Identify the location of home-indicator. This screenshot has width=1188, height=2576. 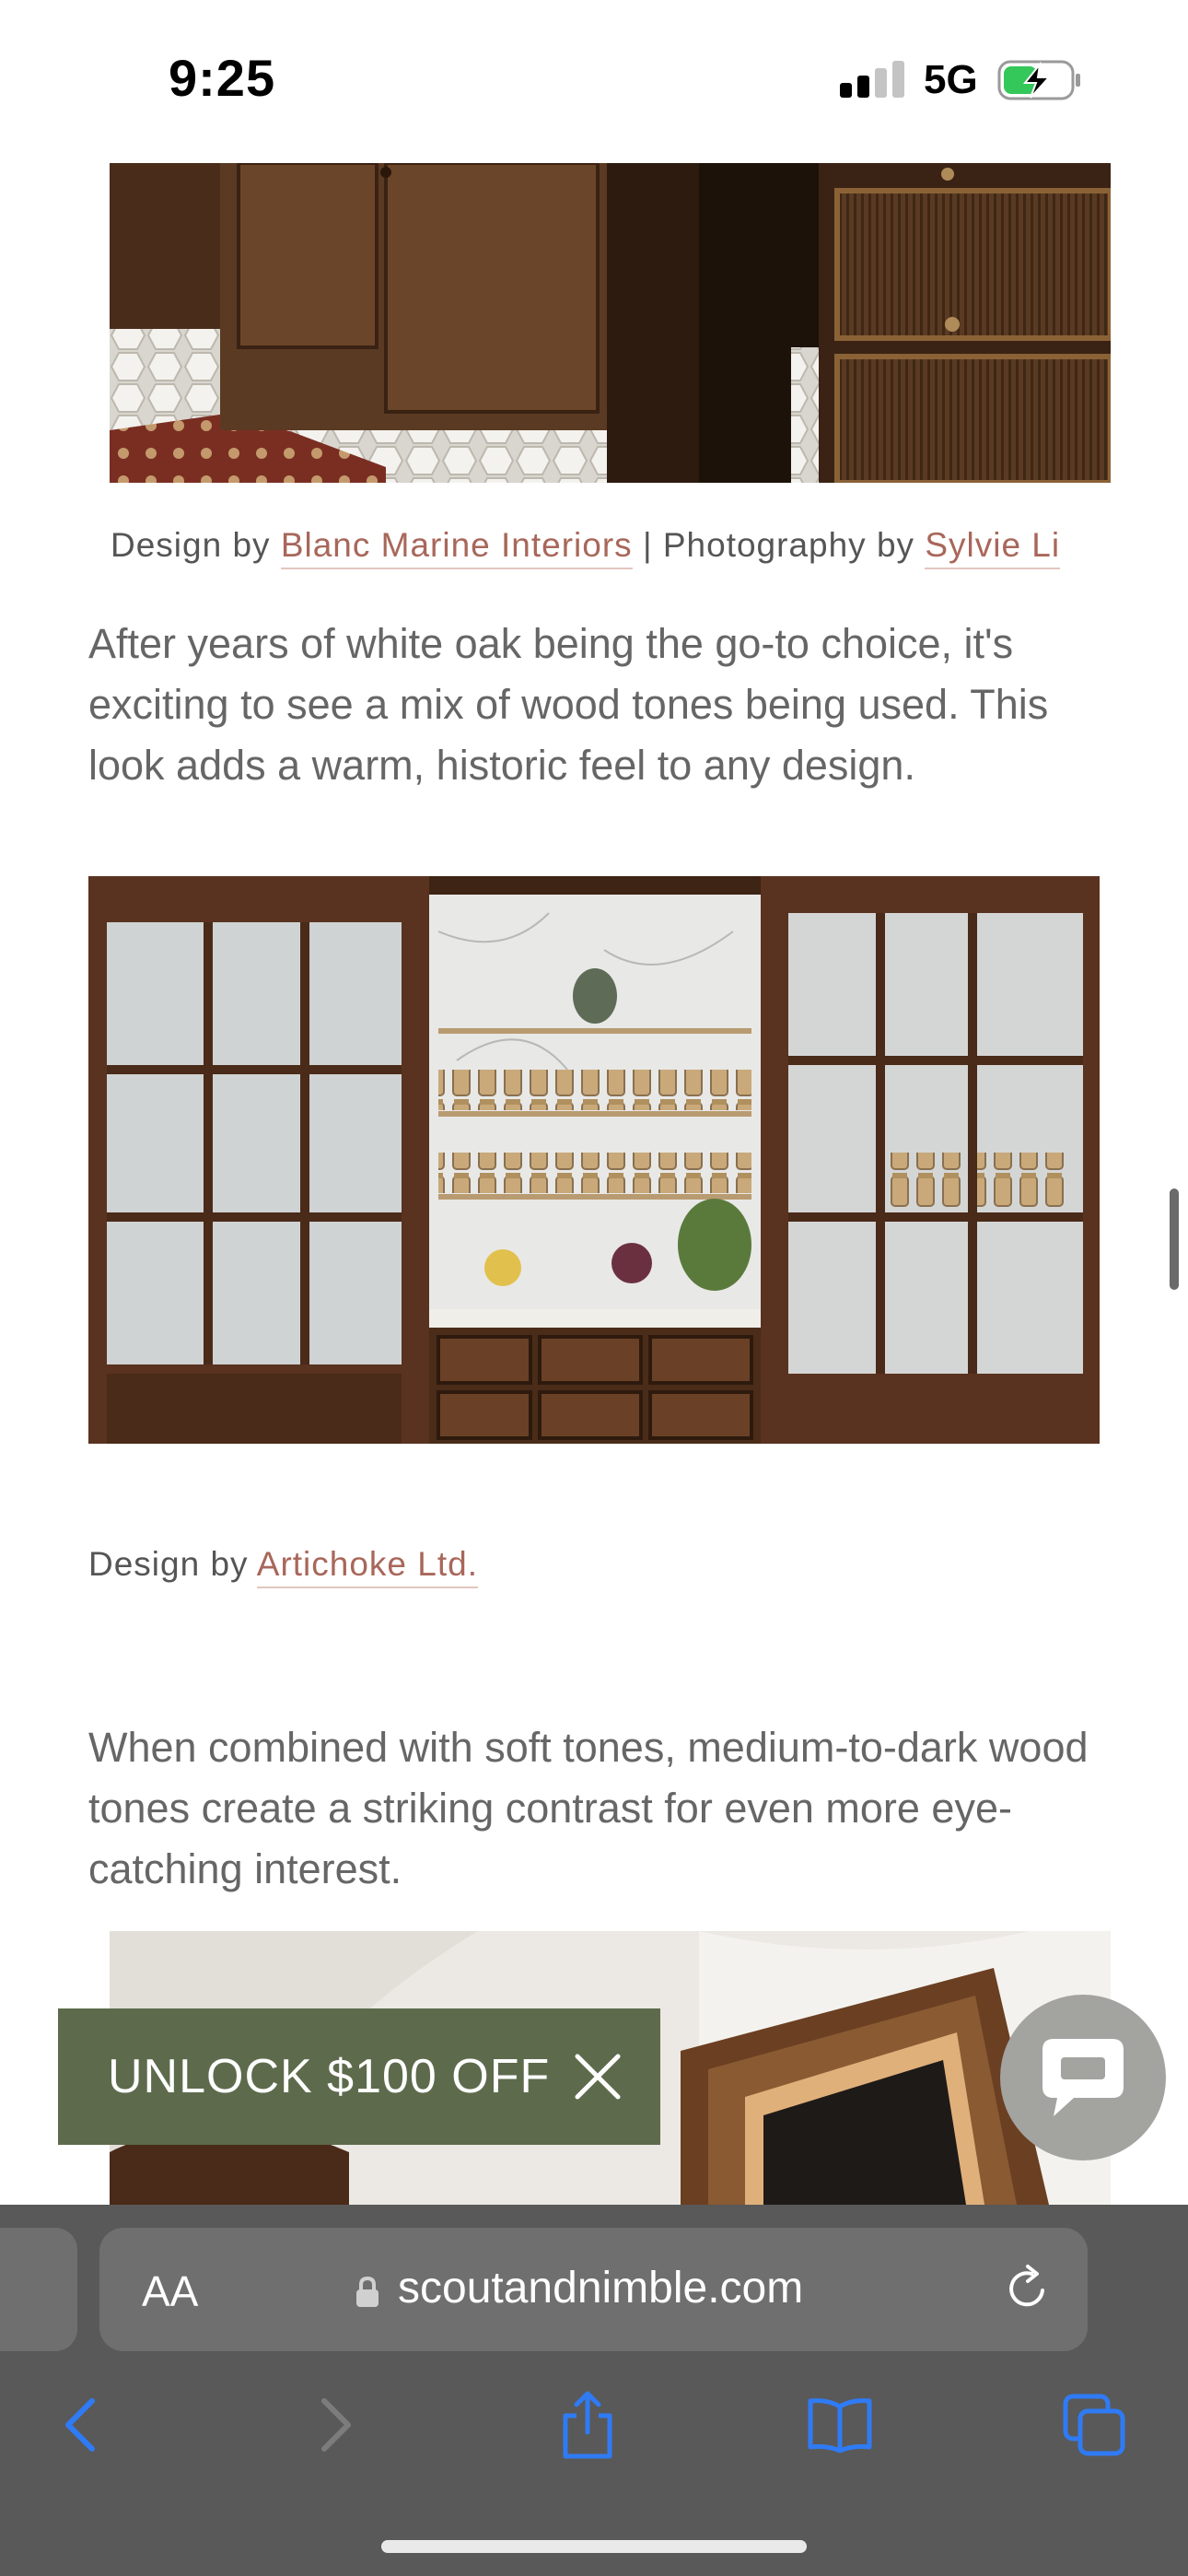
(594, 2546).